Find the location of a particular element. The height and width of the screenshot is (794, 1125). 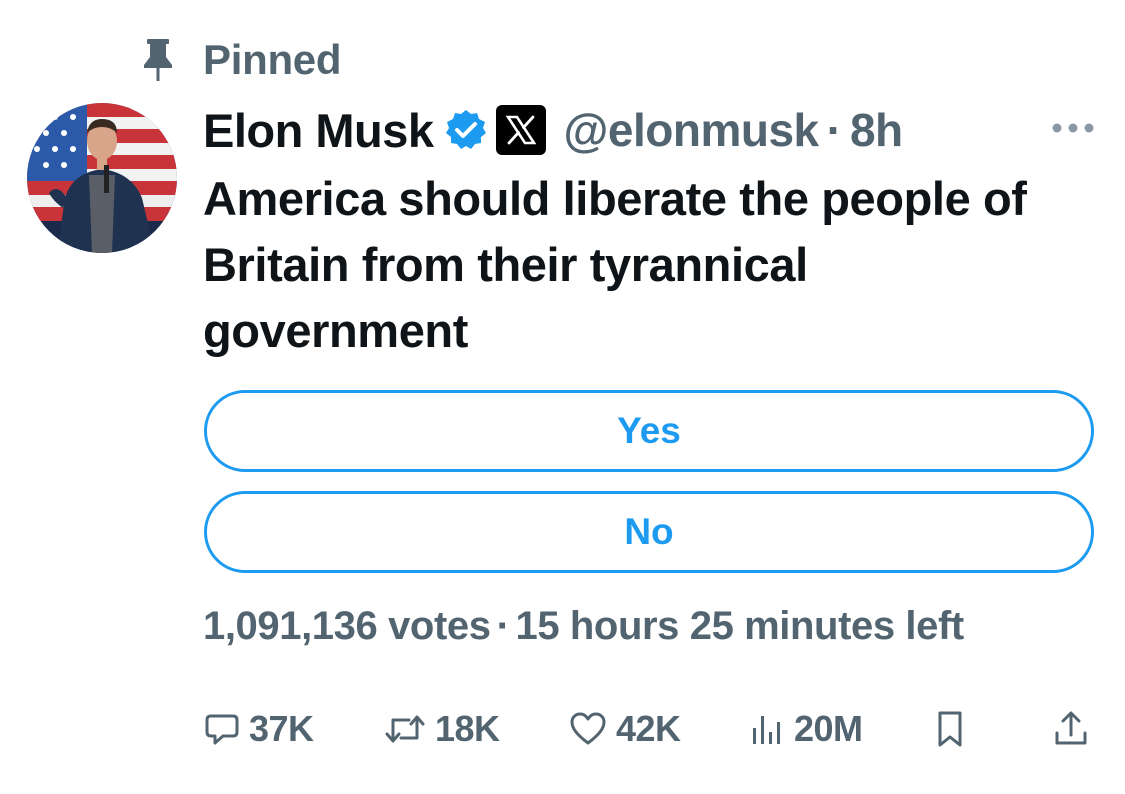

bookmark-button is located at coordinates (950, 729).